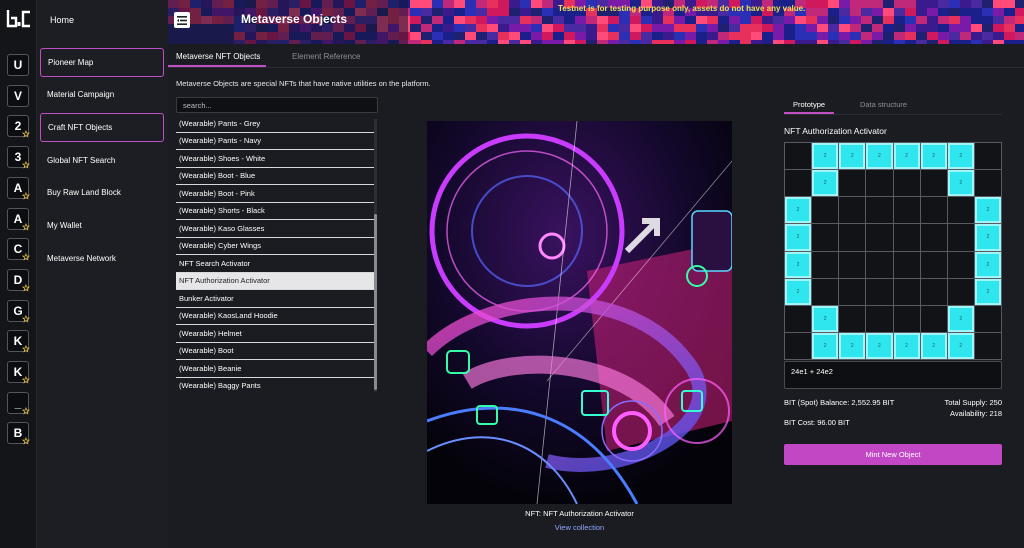 The height and width of the screenshot is (548, 1024). Describe the element at coordinates (18, 219) in the screenshot. I see `rail-item-5: A ☆` at that location.